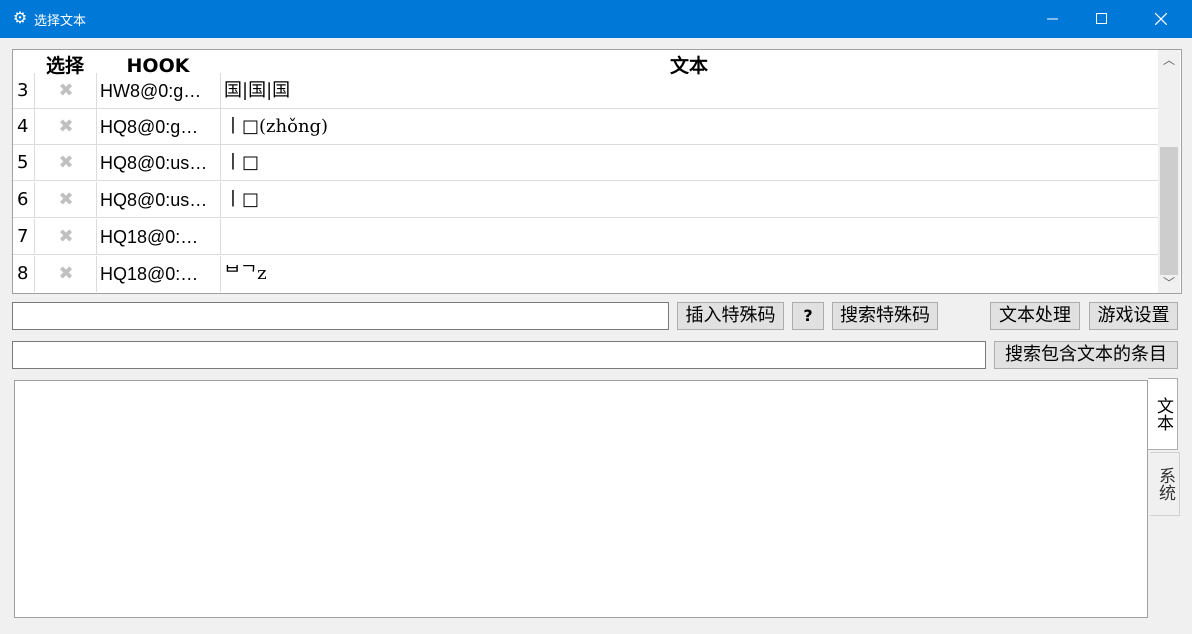  I want to click on text-cell: ⼁□(zhǒng), so click(691, 127).